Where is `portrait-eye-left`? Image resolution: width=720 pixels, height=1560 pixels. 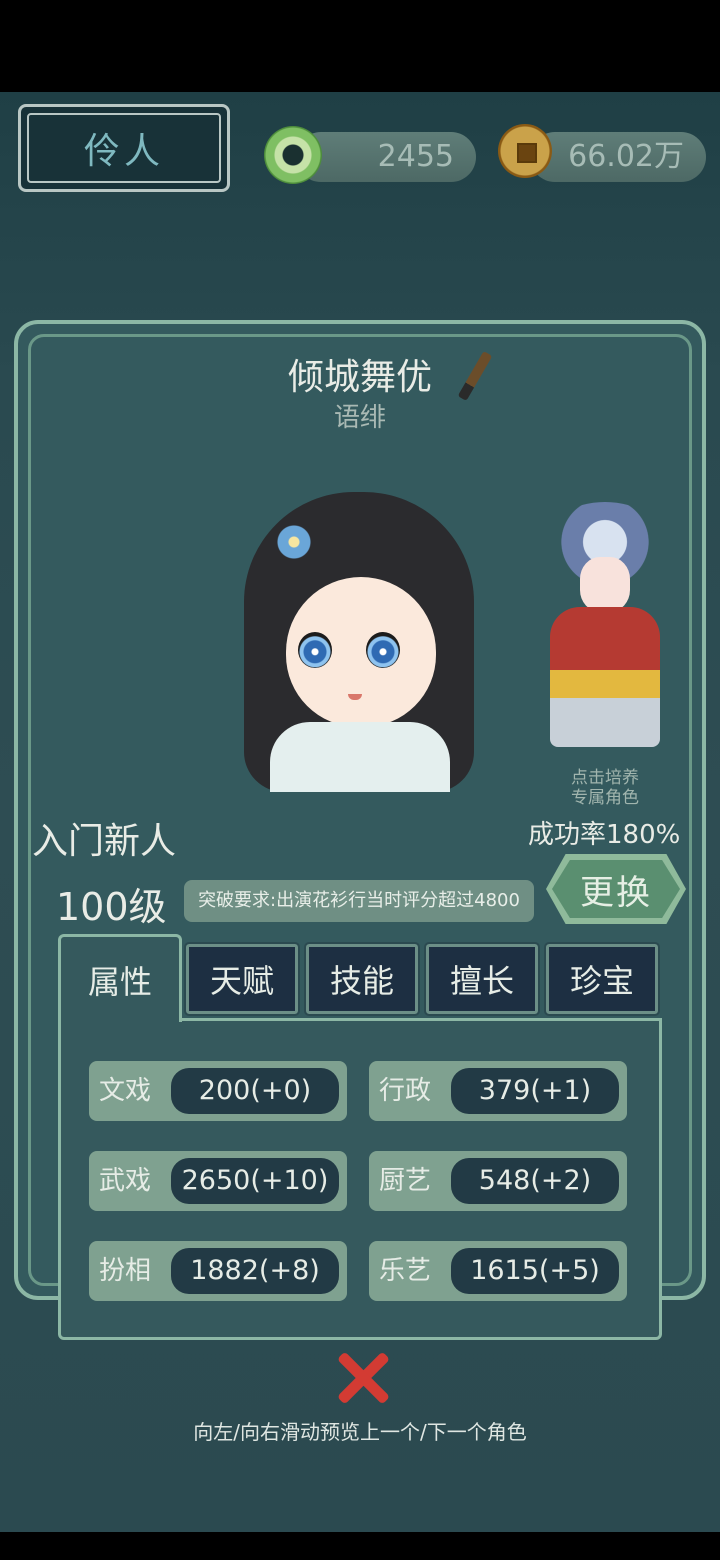
portrait-eye-left is located at coordinates (315, 650).